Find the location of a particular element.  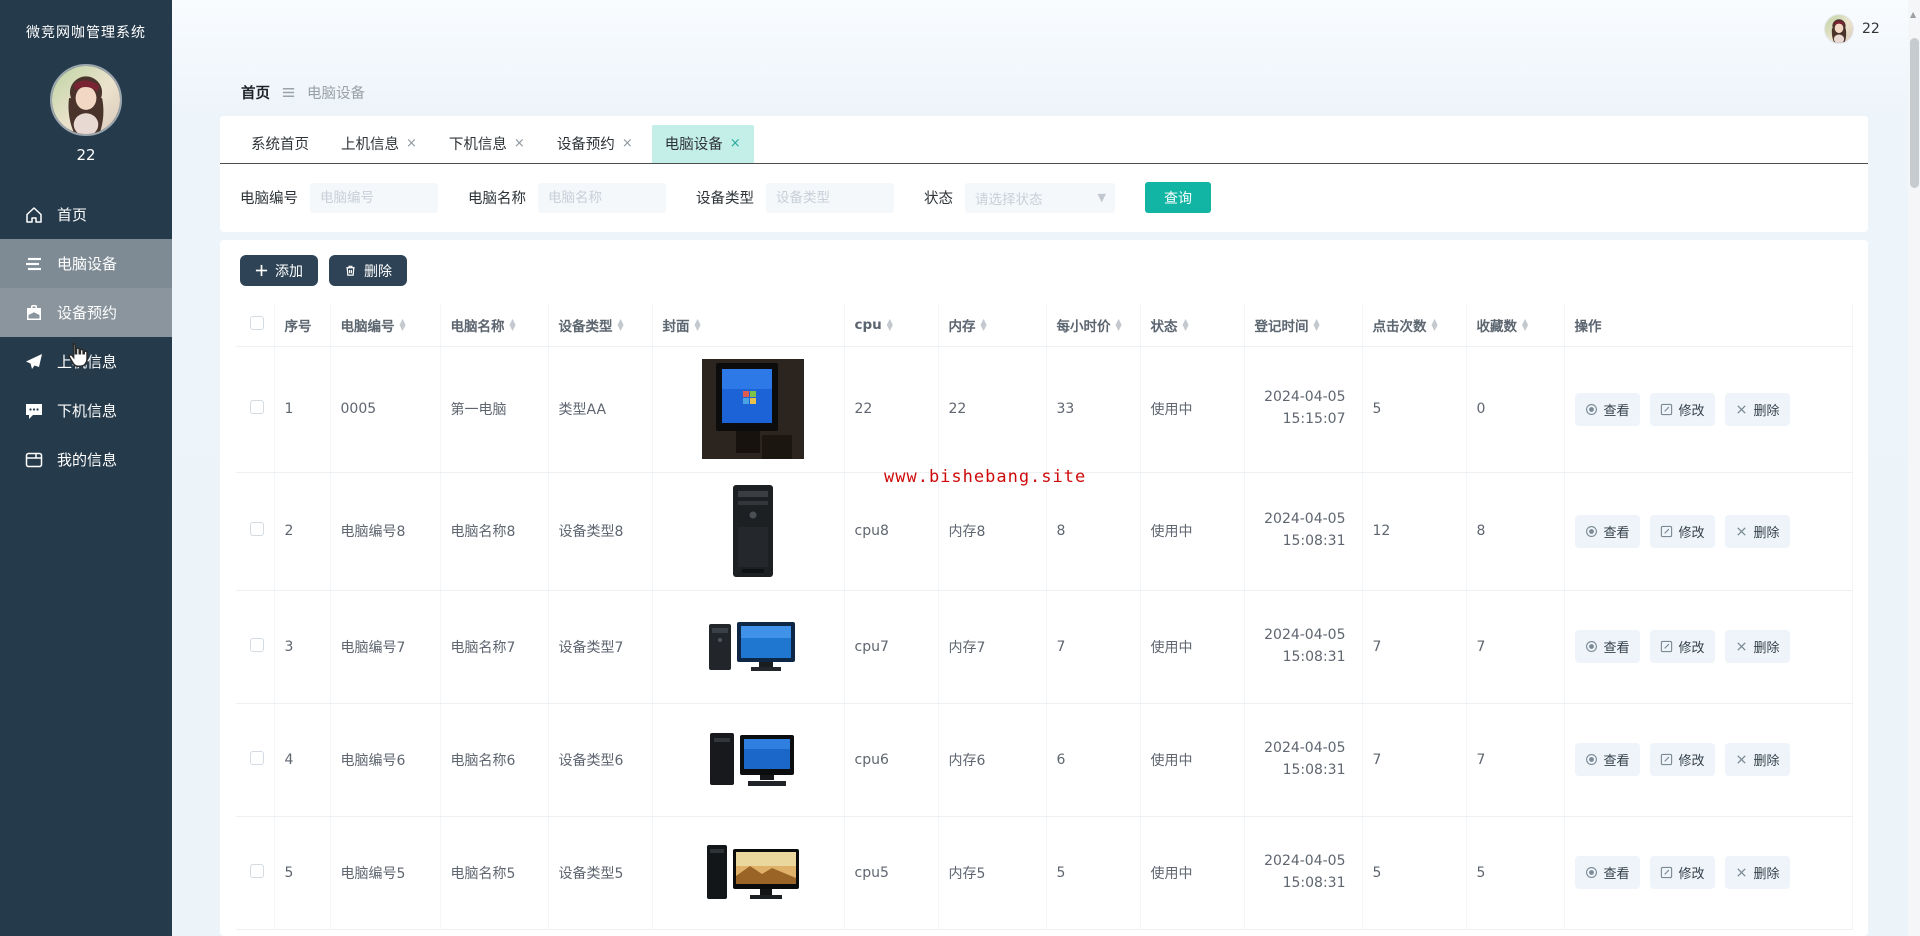

card-icon is located at coordinates (34, 460).